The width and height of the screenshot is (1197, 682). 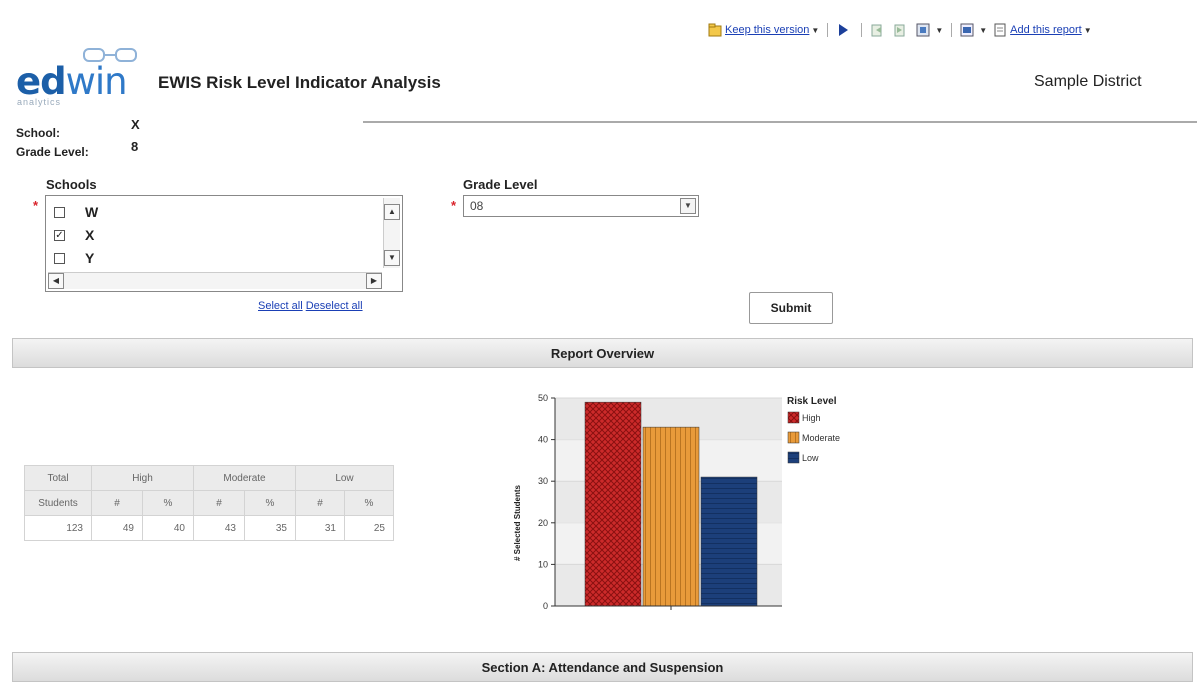 What do you see at coordinates (299, 82) in the screenshot?
I see `page-title: EWIS Risk Level Indicator Analysis` at bounding box center [299, 82].